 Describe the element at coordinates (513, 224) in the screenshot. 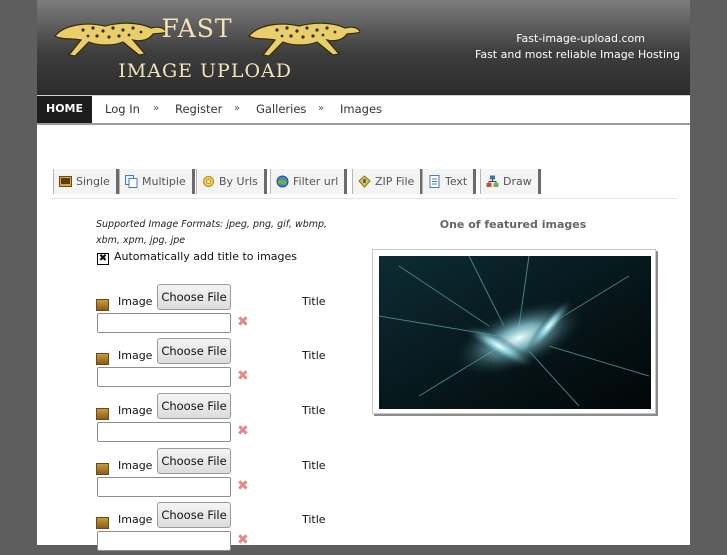

I see `featured-title: One of featured images` at that location.